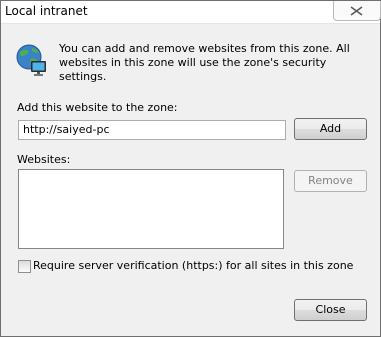 This screenshot has height=337, width=381. I want to click on add-button: Add, so click(330, 129).